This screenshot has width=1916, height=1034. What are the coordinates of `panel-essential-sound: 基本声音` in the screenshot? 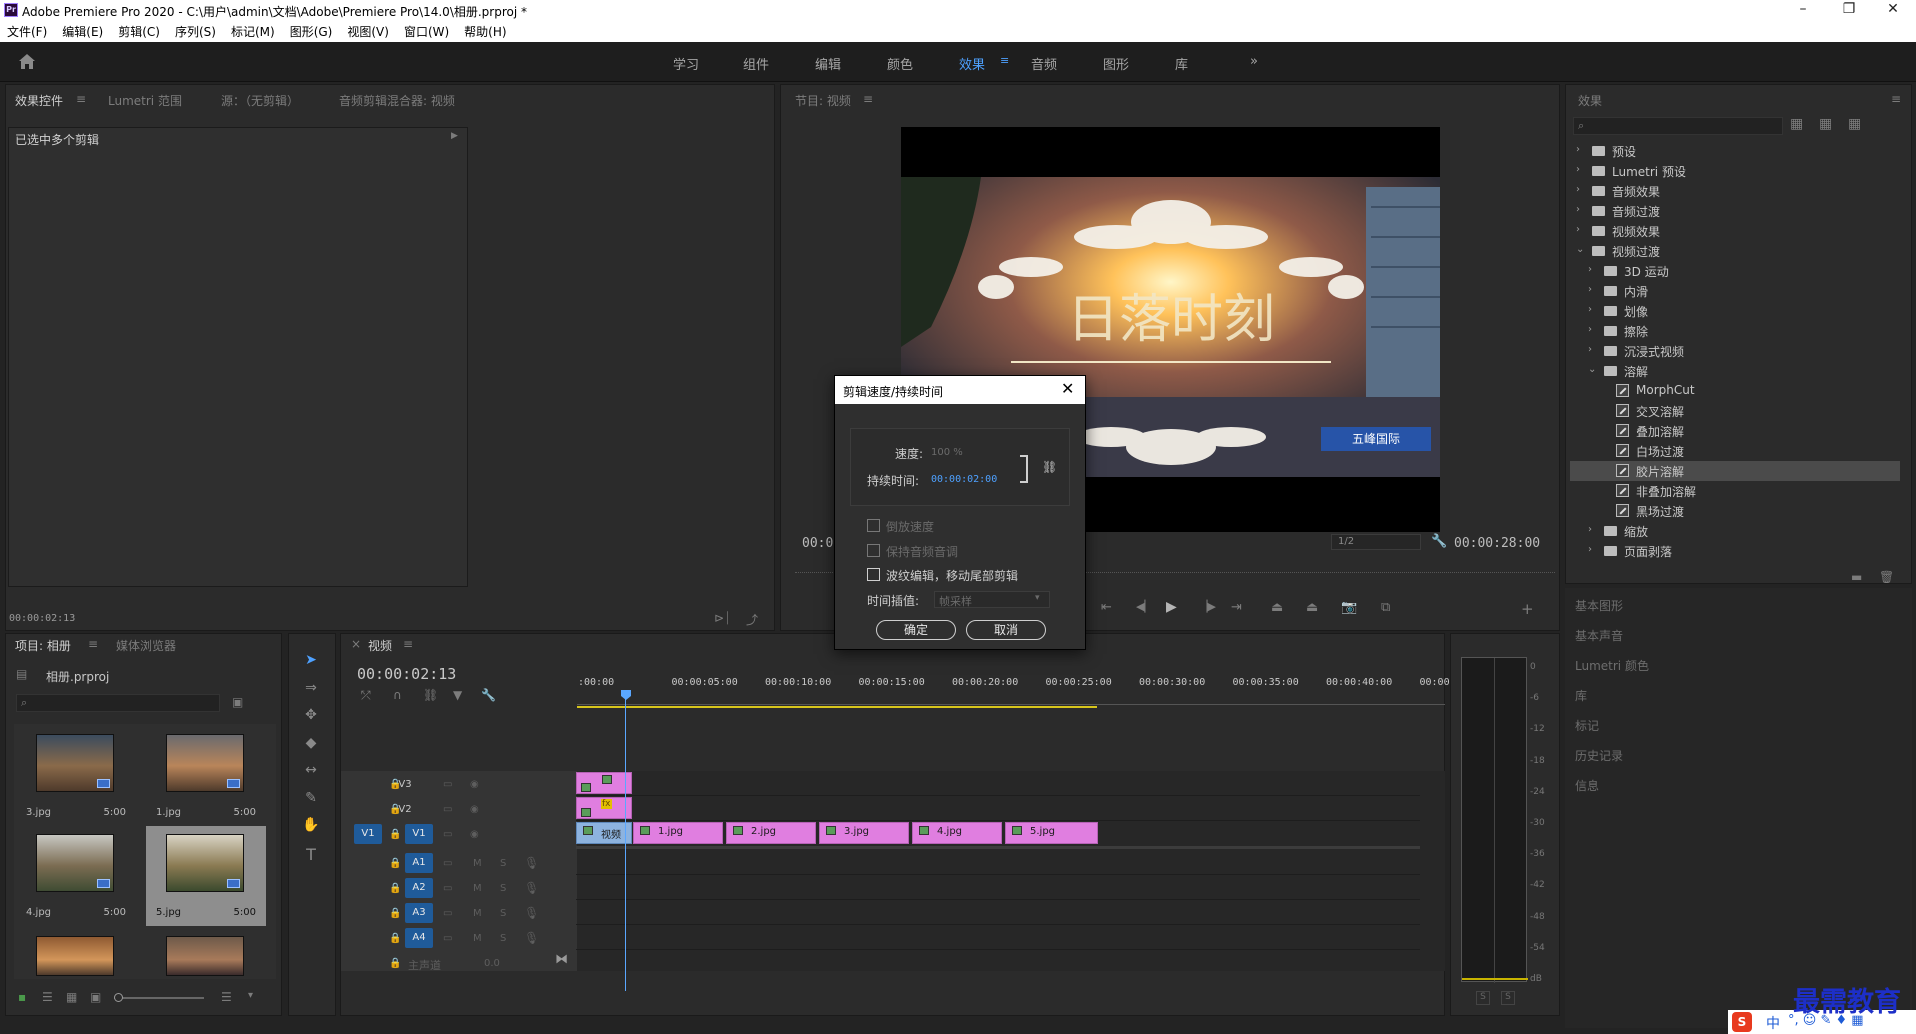 It's located at (1599, 635).